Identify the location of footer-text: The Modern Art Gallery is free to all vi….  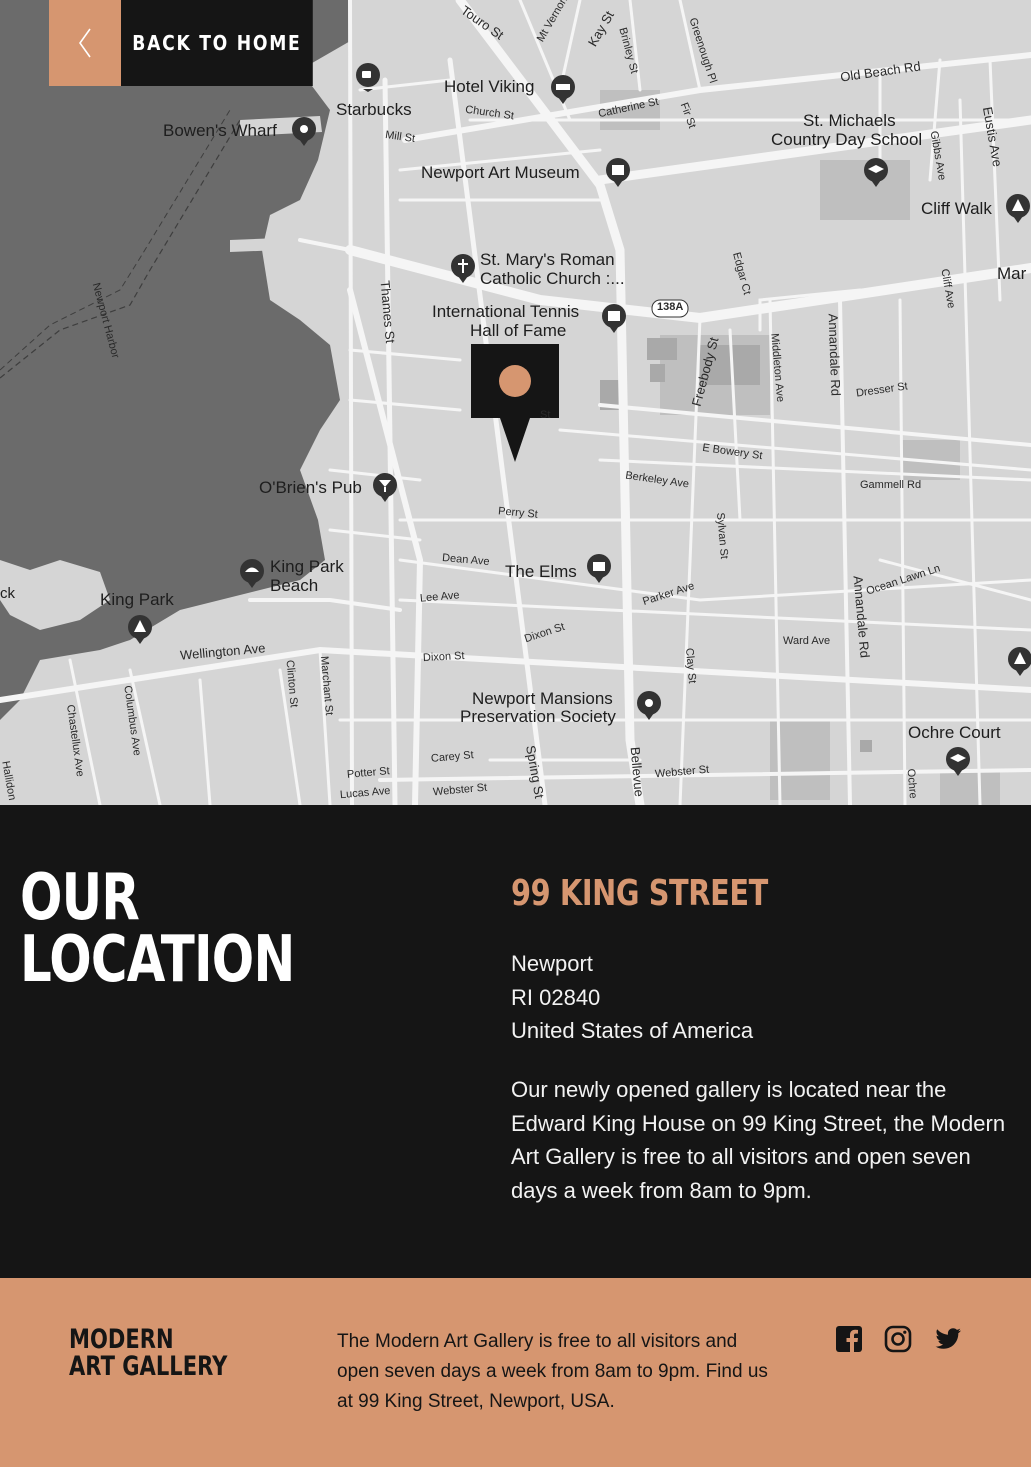
(552, 1371).